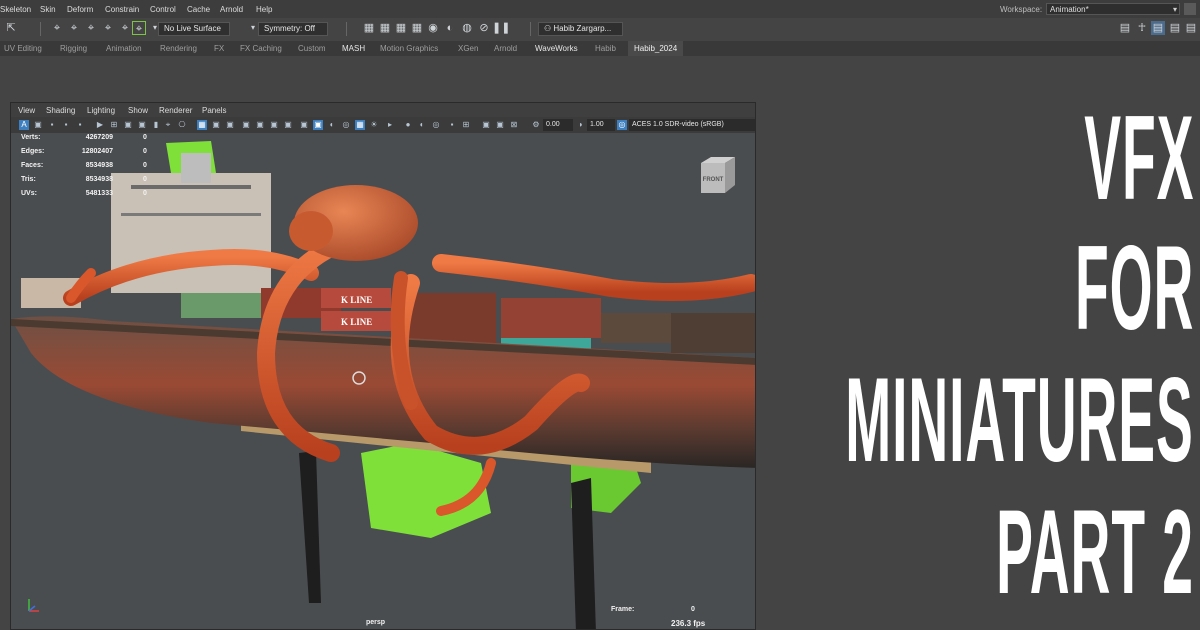 This screenshot has height=630, width=1200. I want to click on attribute-editor-icon: ▤, so click(1158, 28).